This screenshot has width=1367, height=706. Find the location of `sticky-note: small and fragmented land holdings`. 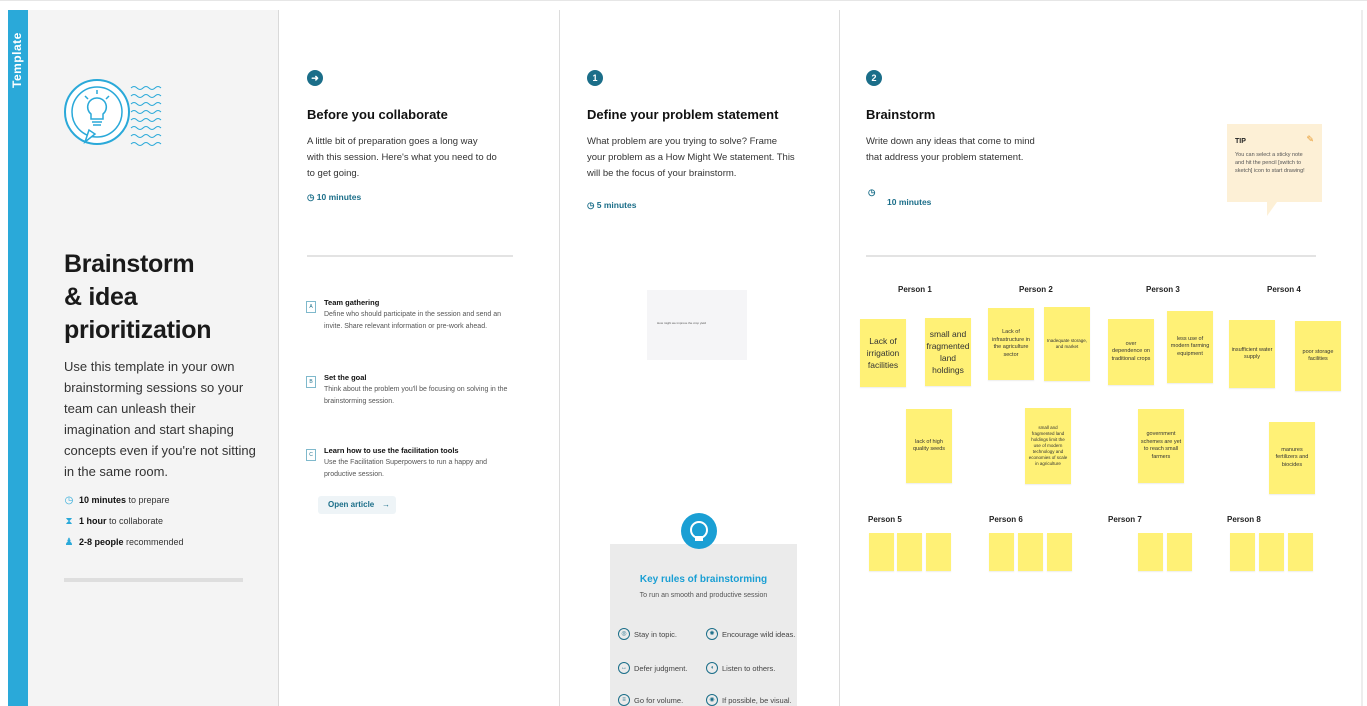

sticky-note: small and fragmented land holdings is located at coordinates (948, 352).